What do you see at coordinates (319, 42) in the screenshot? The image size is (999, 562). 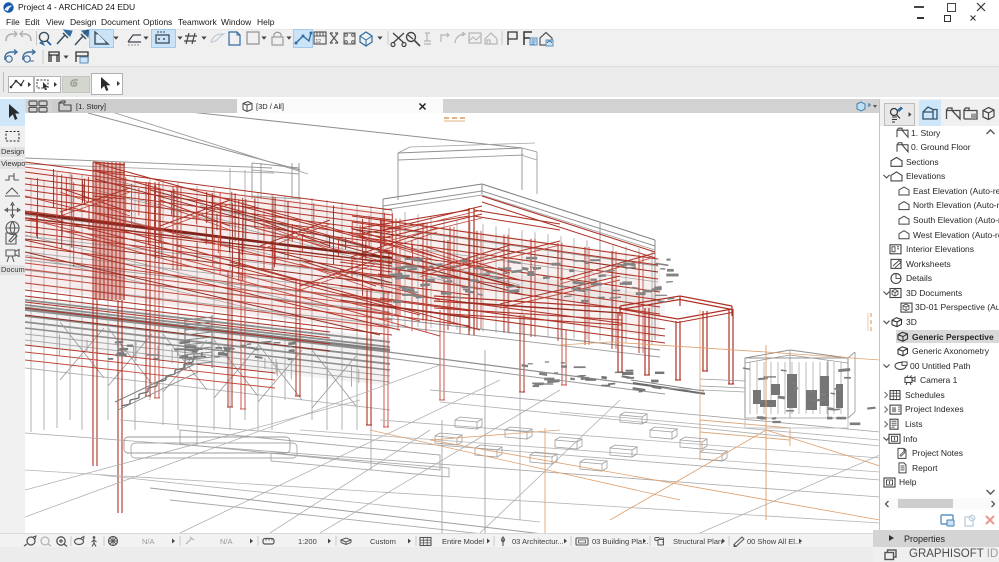 I see `svg-text: 12` at bounding box center [319, 42].